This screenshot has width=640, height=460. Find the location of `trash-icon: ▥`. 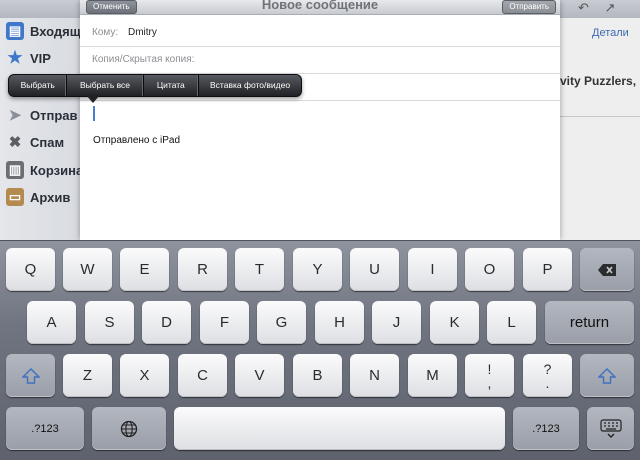

trash-icon: ▥ is located at coordinates (15, 170).